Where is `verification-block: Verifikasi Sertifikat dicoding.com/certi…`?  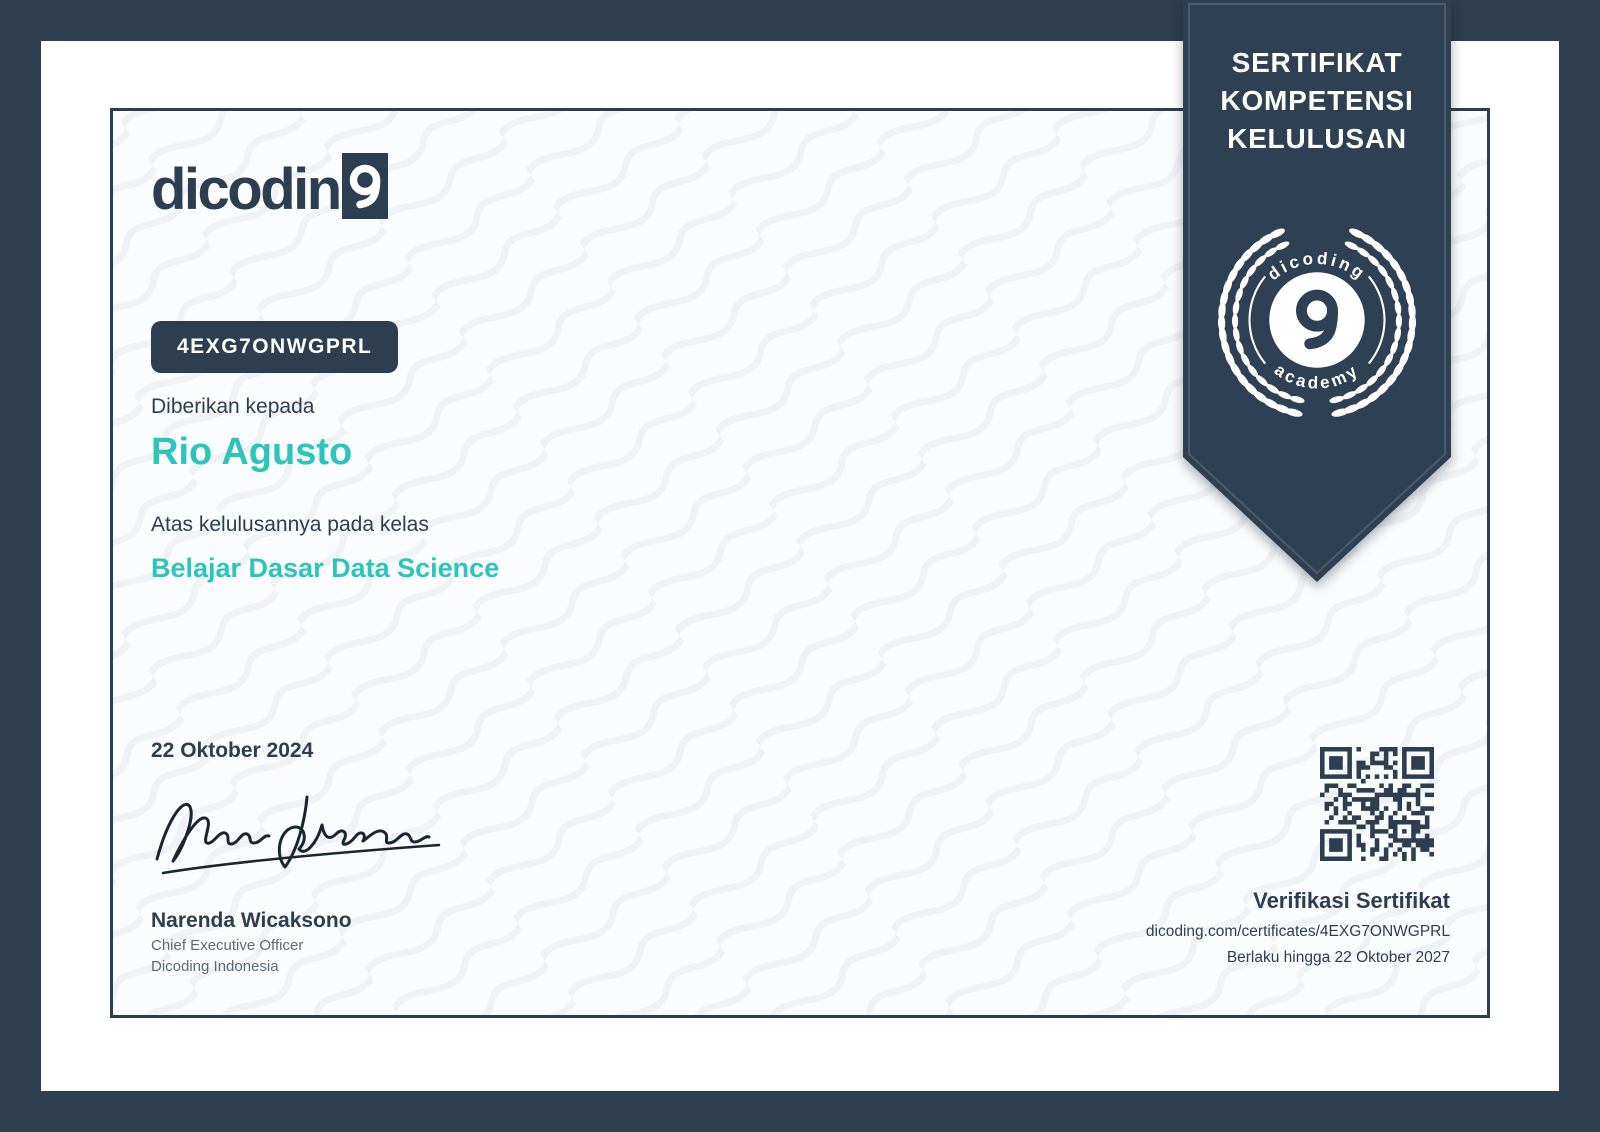 verification-block: Verifikasi Sertifikat dicoding.com/certi… is located at coordinates (1240, 857).